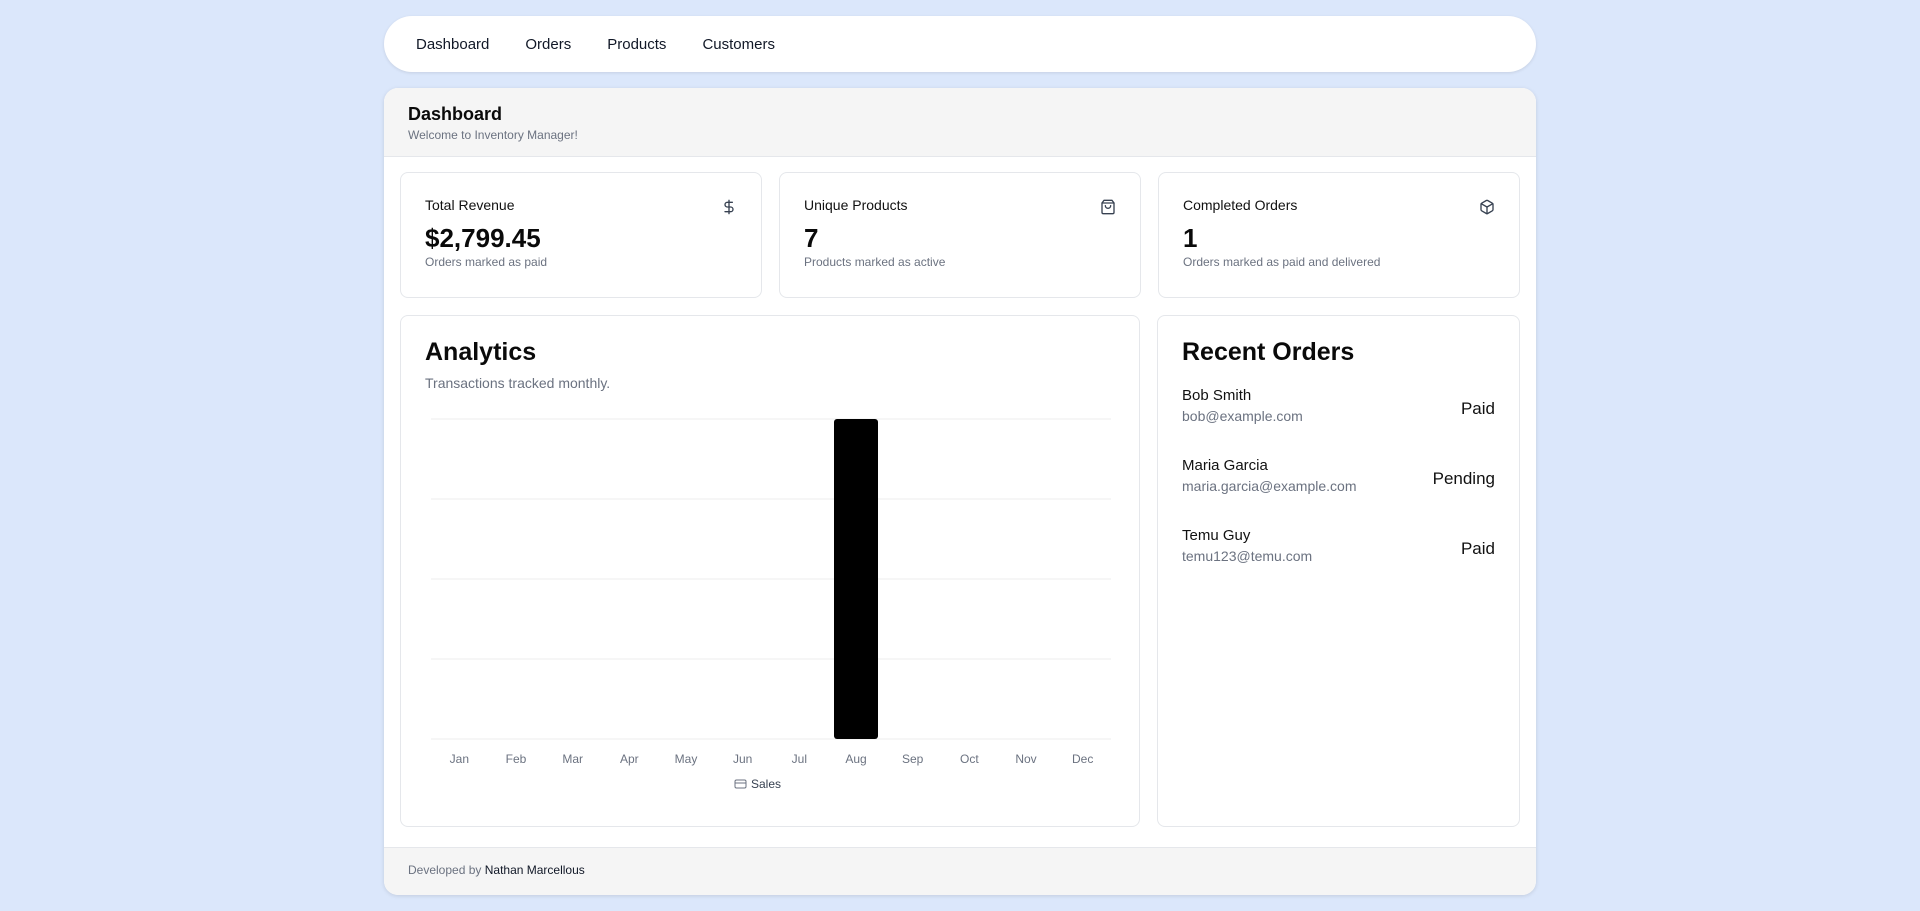 Image resolution: width=1920 pixels, height=911 pixels. I want to click on page-title: Dashboard, so click(455, 114).